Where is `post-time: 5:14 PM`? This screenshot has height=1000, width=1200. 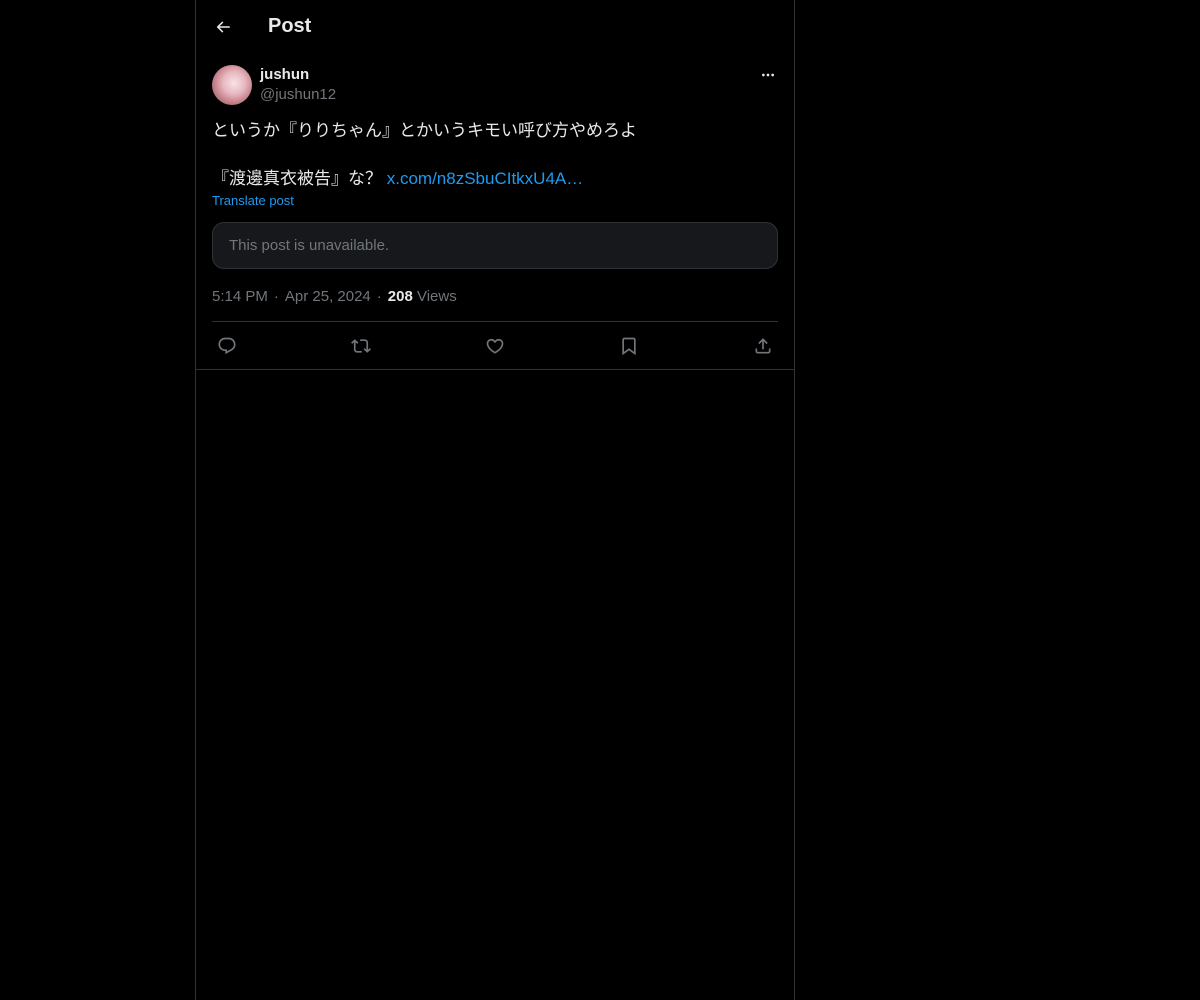
post-time: 5:14 PM is located at coordinates (240, 296).